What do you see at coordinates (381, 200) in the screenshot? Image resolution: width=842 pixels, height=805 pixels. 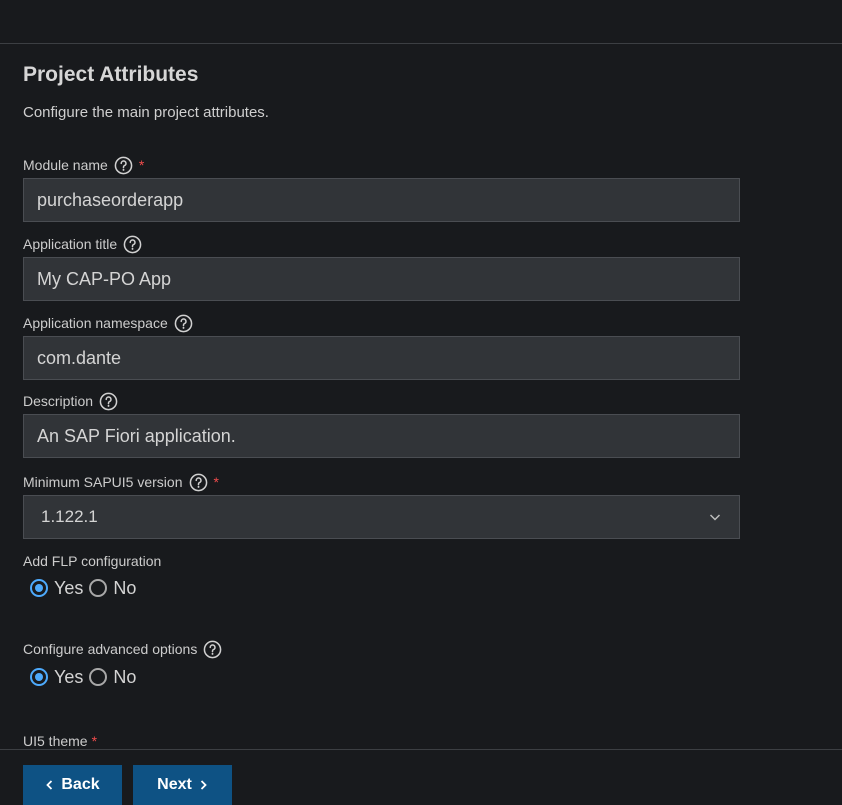 I see `module-name-input: purchaseorderapp` at bounding box center [381, 200].